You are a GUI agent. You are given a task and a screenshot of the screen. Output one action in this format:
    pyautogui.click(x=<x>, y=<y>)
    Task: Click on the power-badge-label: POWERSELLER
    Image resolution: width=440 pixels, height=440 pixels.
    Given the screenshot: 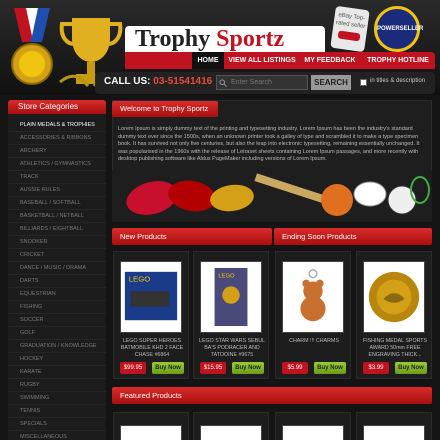 What is the action you would take?
    pyautogui.click(x=400, y=29)
    